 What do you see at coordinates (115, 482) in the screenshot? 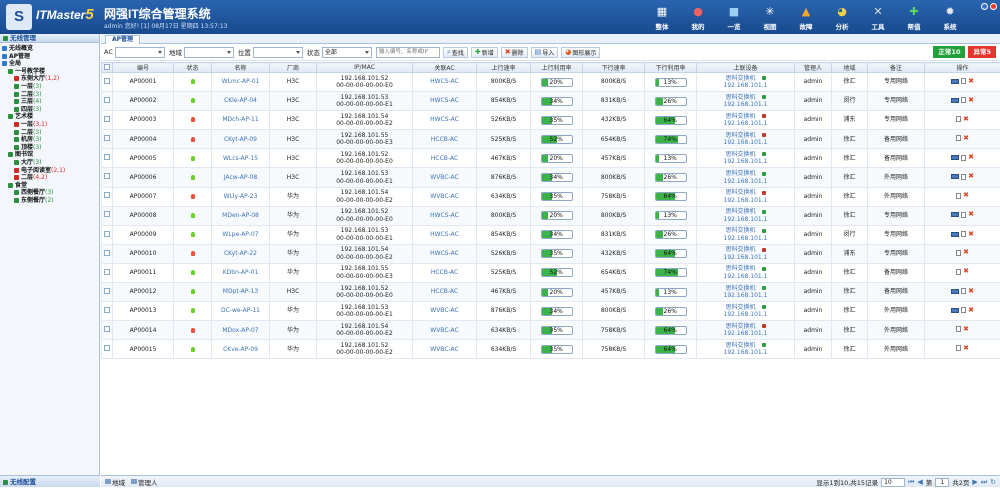
I see `area-group-button: 地域` at bounding box center [115, 482].